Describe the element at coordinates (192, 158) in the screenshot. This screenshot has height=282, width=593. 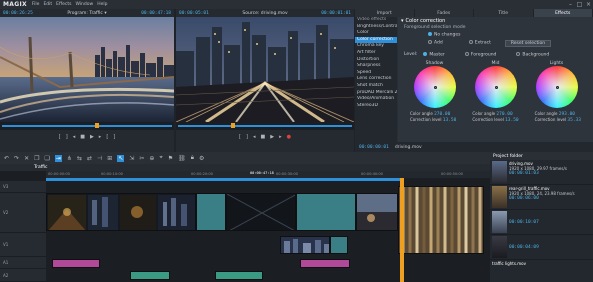
I see `lock-icon: 🔒︎` at that location.